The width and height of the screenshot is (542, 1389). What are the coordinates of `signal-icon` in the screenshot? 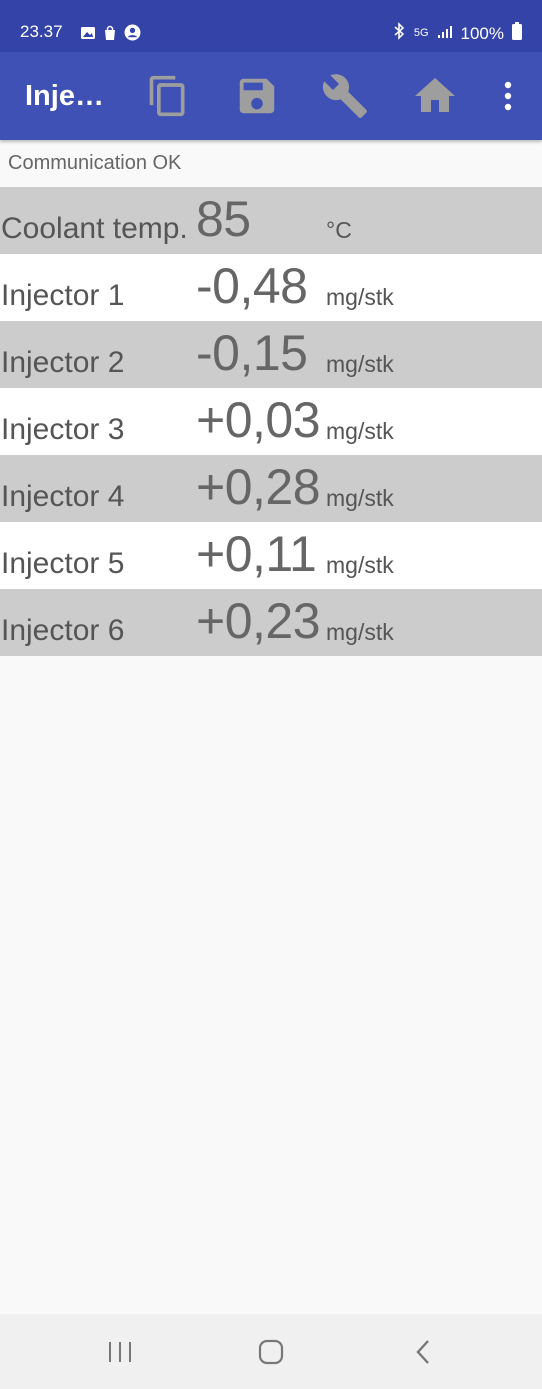 It's located at (445, 34).